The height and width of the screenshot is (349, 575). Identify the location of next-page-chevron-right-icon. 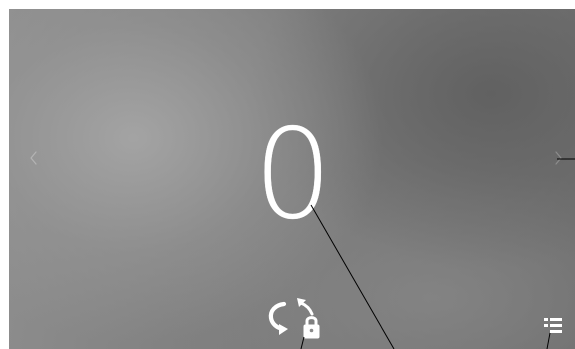
(558, 158).